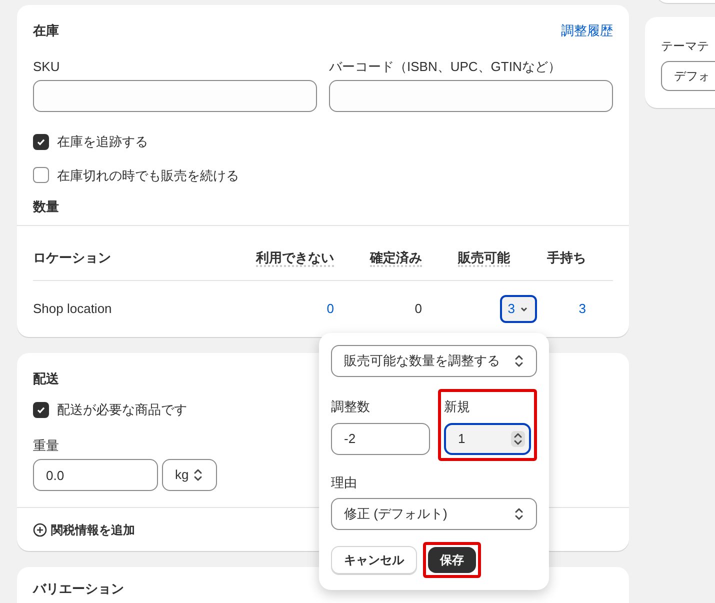 This screenshot has height=603, width=715. Describe the element at coordinates (40, 529) in the screenshot. I see `plus-circle-icon` at that location.